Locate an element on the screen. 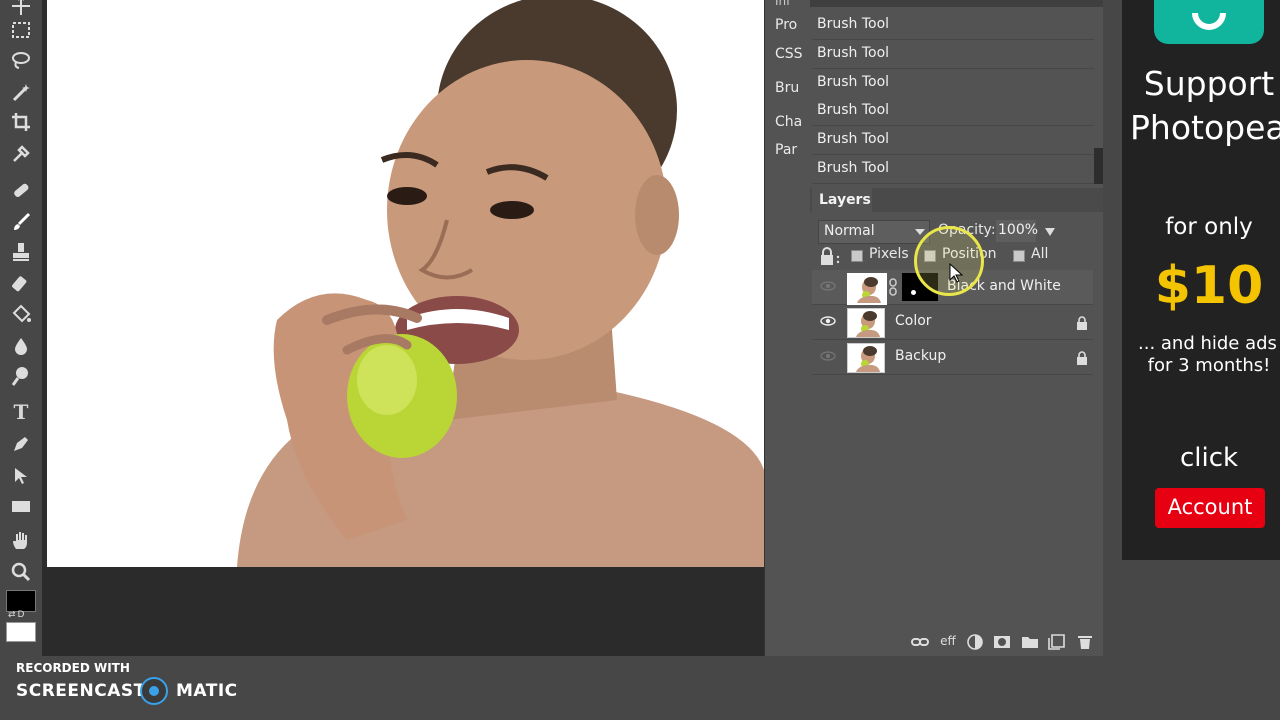 The width and height of the screenshot is (1280, 720). record-dot-icon is located at coordinates (154, 691).